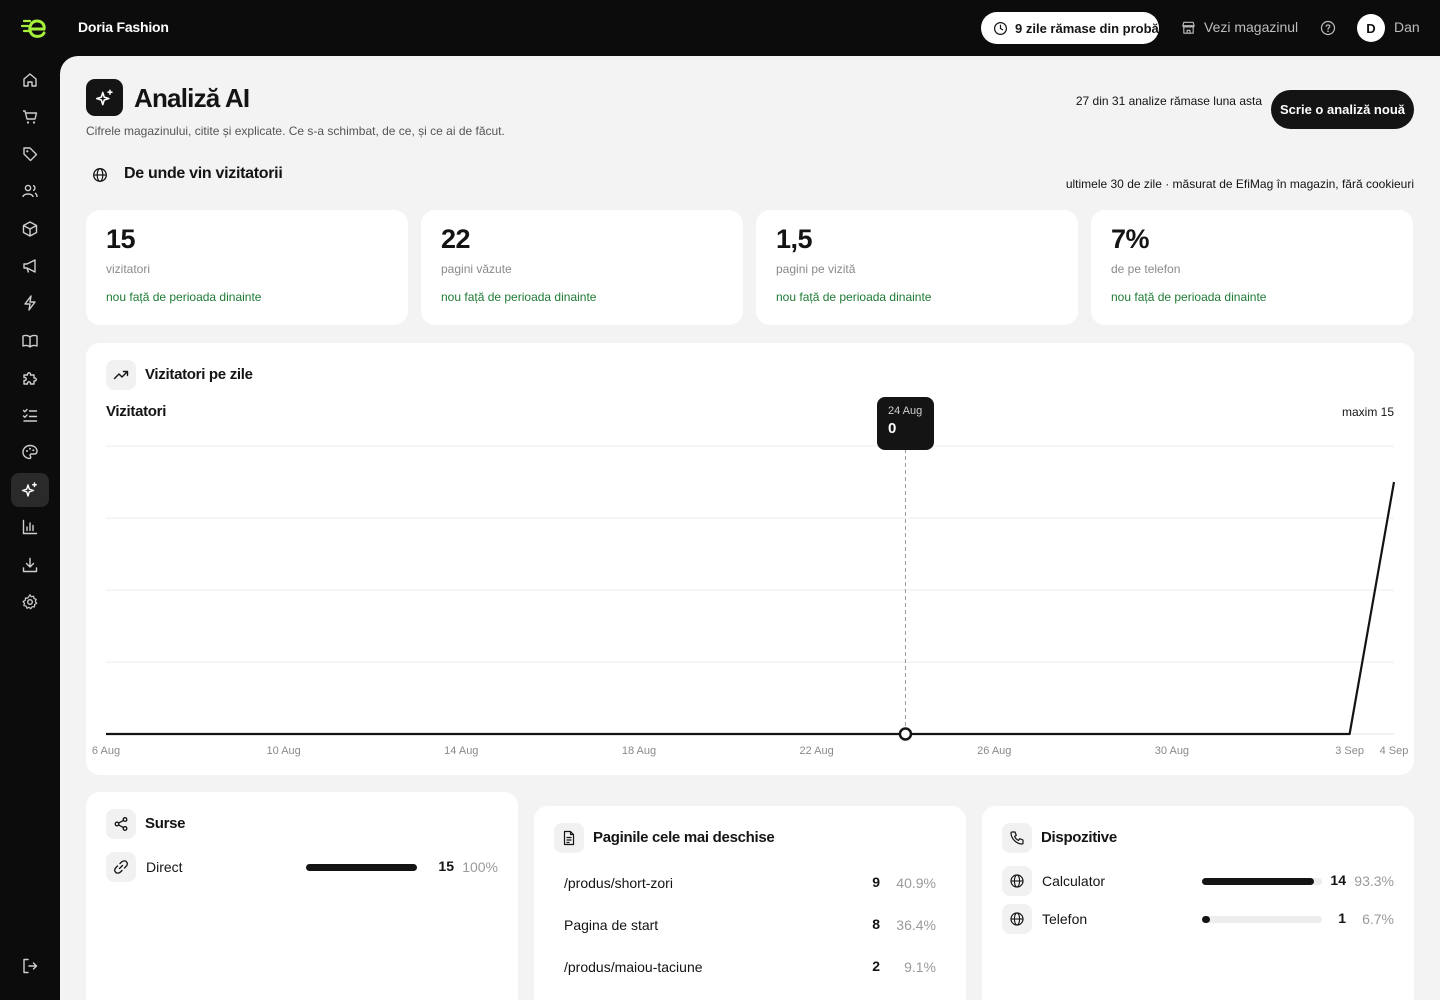 The image size is (1440, 1000). What do you see at coordinates (30, 154) in the screenshot?
I see `tag-icon` at bounding box center [30, 154].